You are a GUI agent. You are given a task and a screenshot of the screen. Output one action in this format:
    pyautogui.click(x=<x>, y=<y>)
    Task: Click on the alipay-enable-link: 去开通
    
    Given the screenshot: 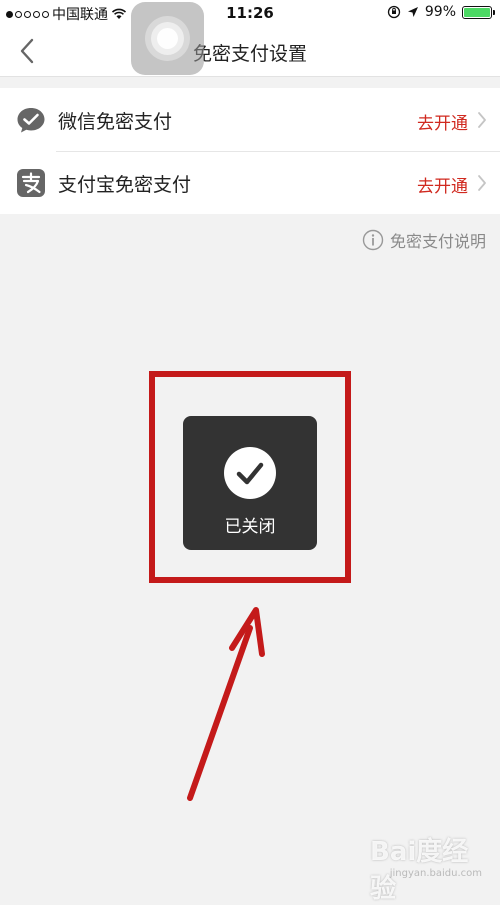 What is the action you would take?
    pyautogui.click(x=442, y=184)
    